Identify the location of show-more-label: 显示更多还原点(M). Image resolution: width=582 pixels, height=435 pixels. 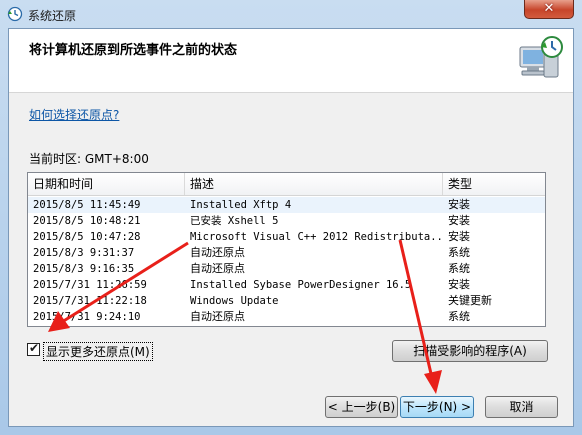
(98, 351).